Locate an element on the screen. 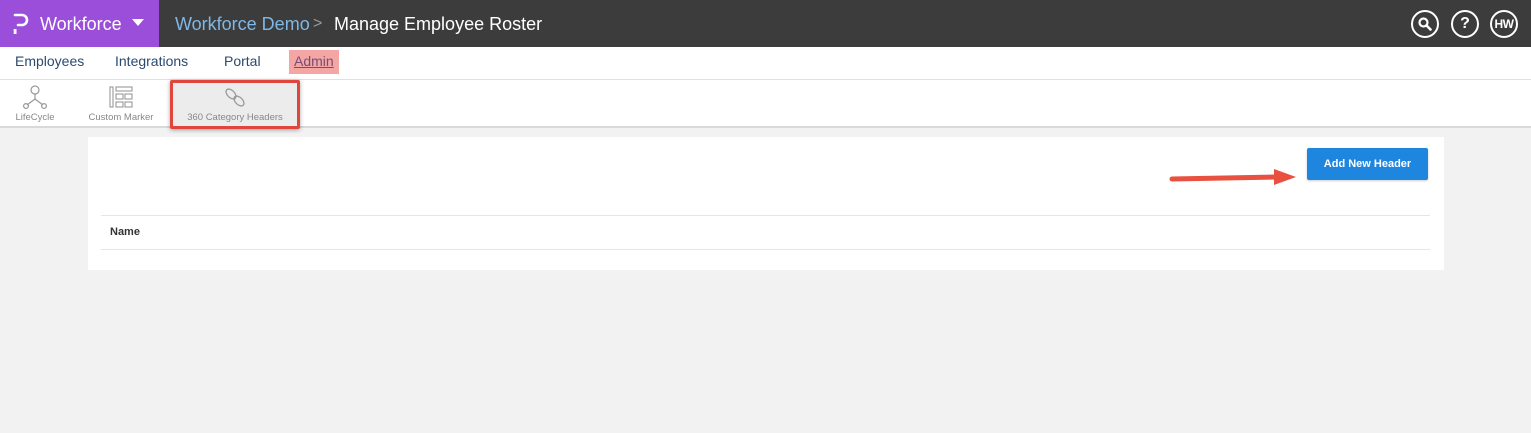 This screenshot has width=1531, height=433. toolbar-lifecycle-label: LifeCycle is located at coordinates (35, 117).